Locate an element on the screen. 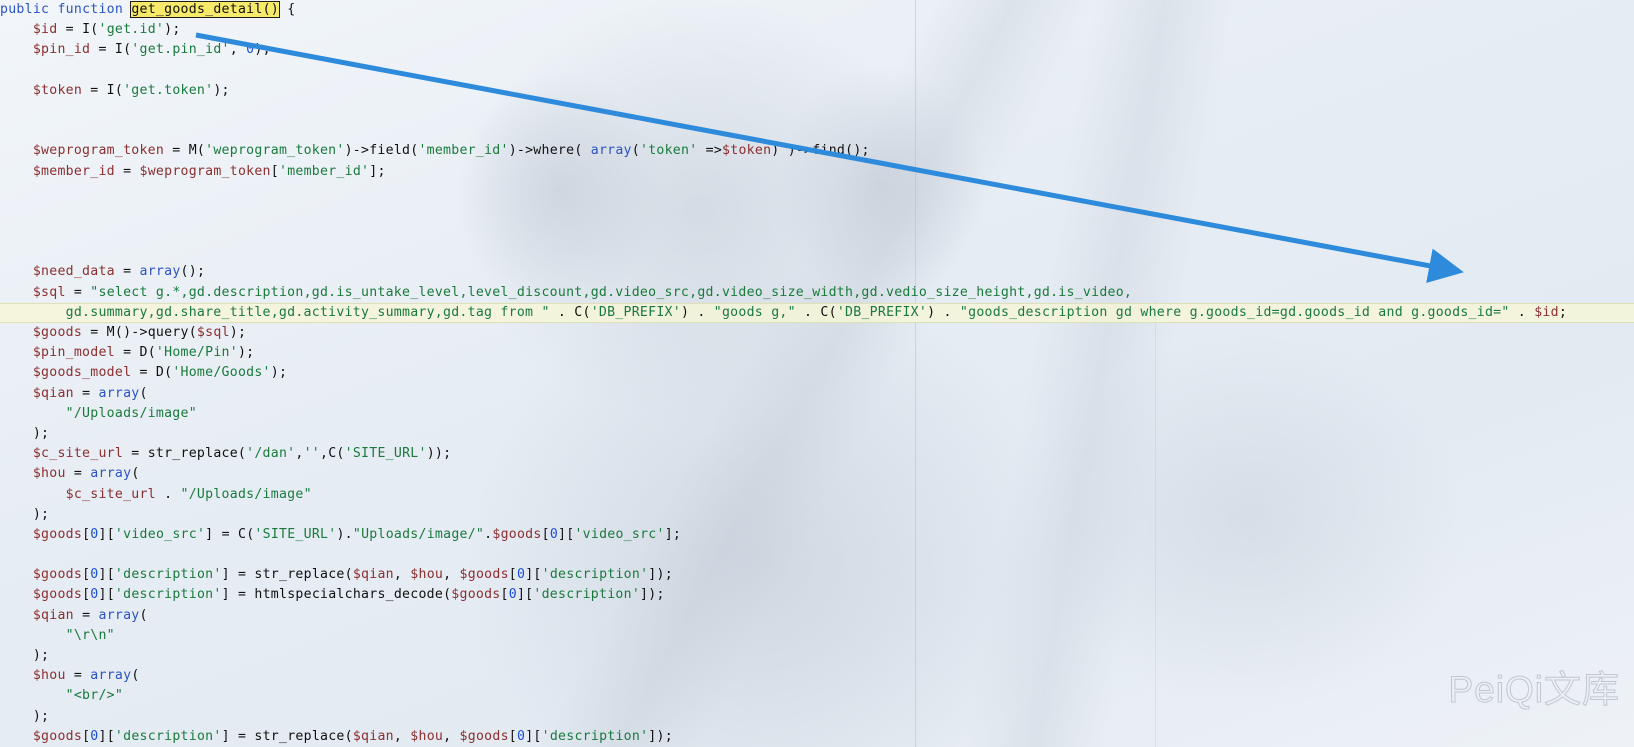 This screenshot has width=1634, height=747. code-line: public function get_goods_detail() { is located at coordinates (817, 10).